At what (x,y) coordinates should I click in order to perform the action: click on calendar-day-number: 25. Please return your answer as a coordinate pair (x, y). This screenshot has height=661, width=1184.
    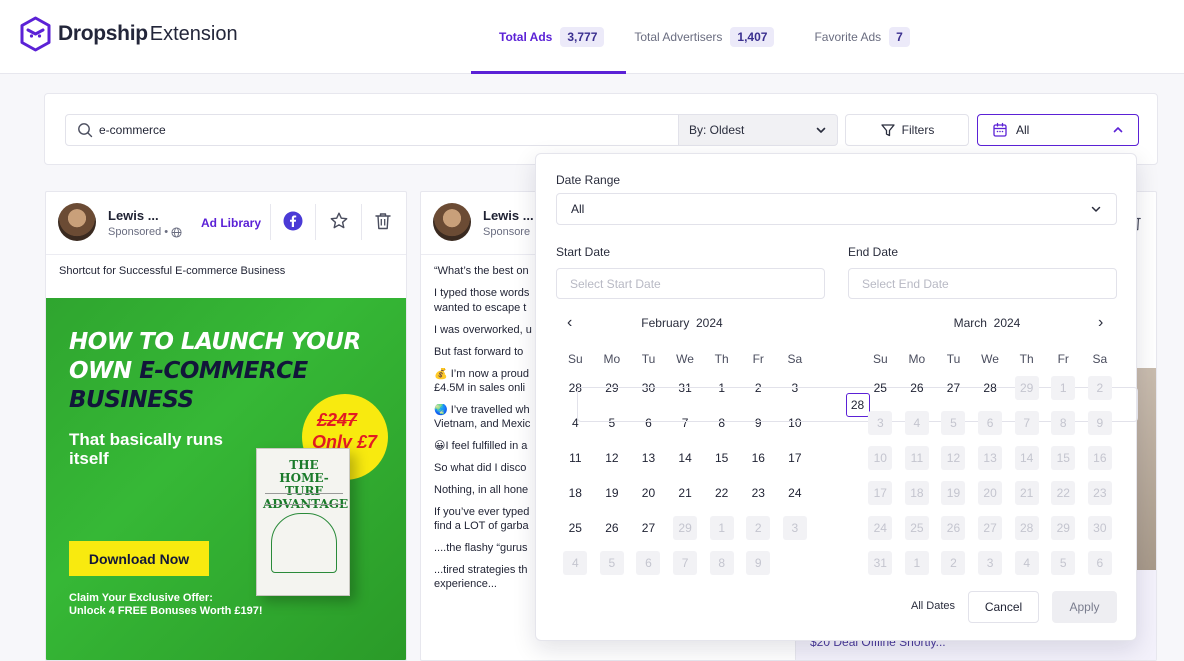
    Looking at the image, I should click on (880, 387).